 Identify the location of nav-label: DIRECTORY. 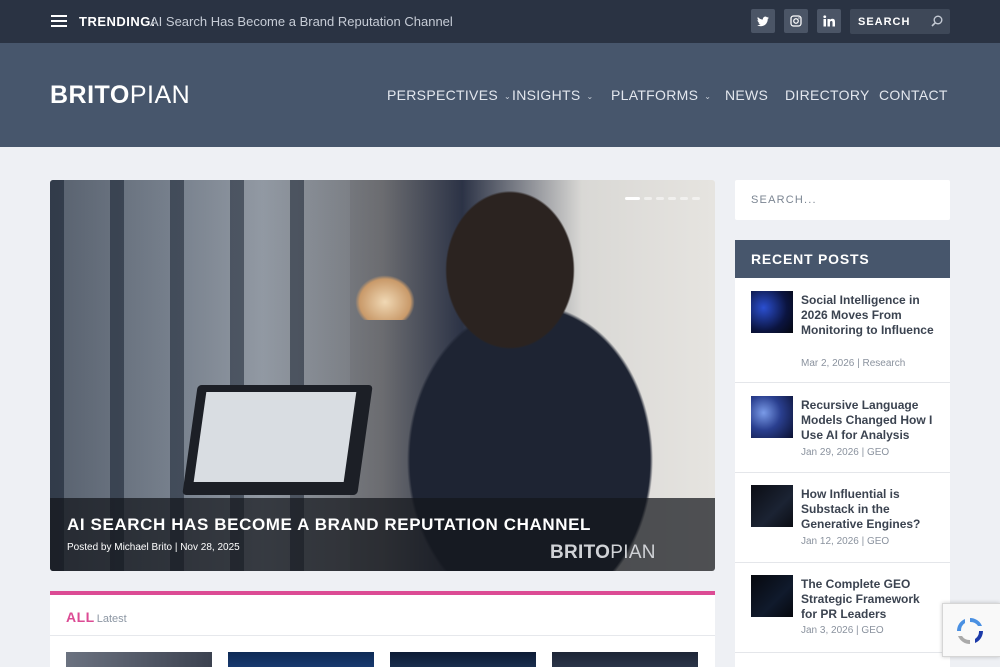
(827, 95).